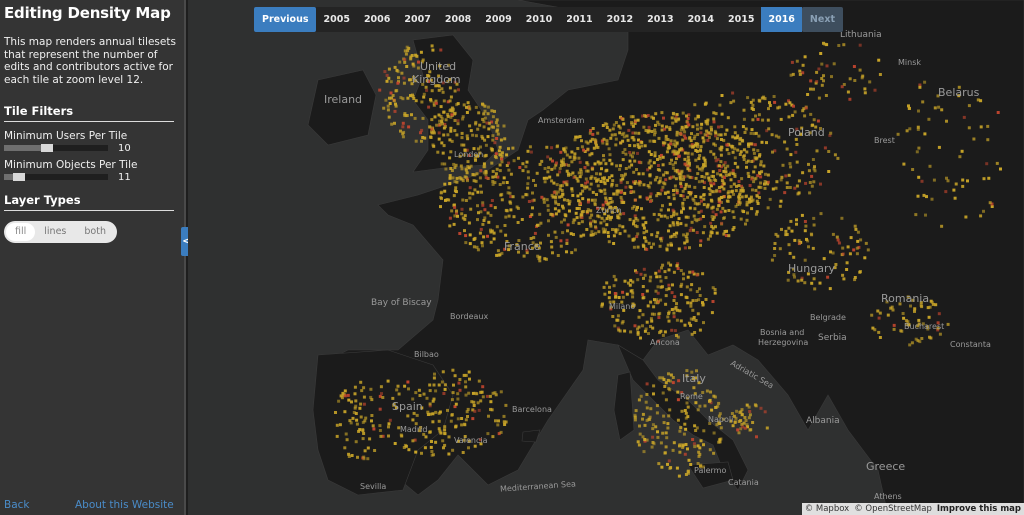 This screenshot has width=1024, height=515. What do you see at coordinates (56, 148) in the screenshot?
I see `min-users-slider` at bounding box center [56, 148].